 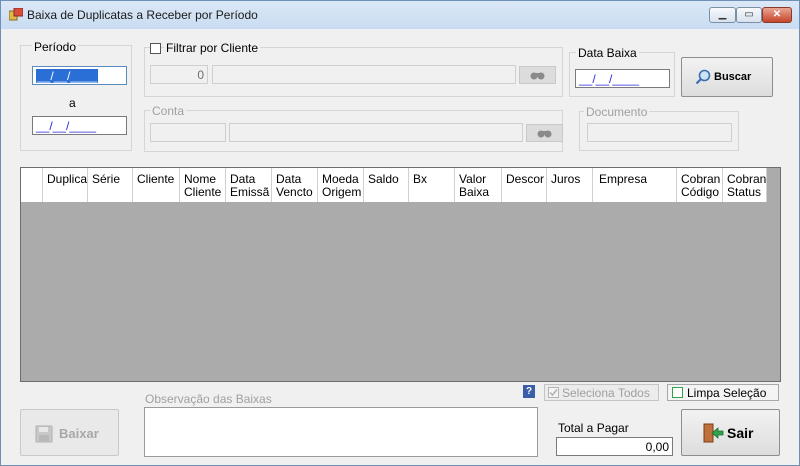 What do you see at coordinates (606, 393) in the screenshot?
I see `seleciona-todos-label: Seleciona Todos` at bounding box center [606, 393].